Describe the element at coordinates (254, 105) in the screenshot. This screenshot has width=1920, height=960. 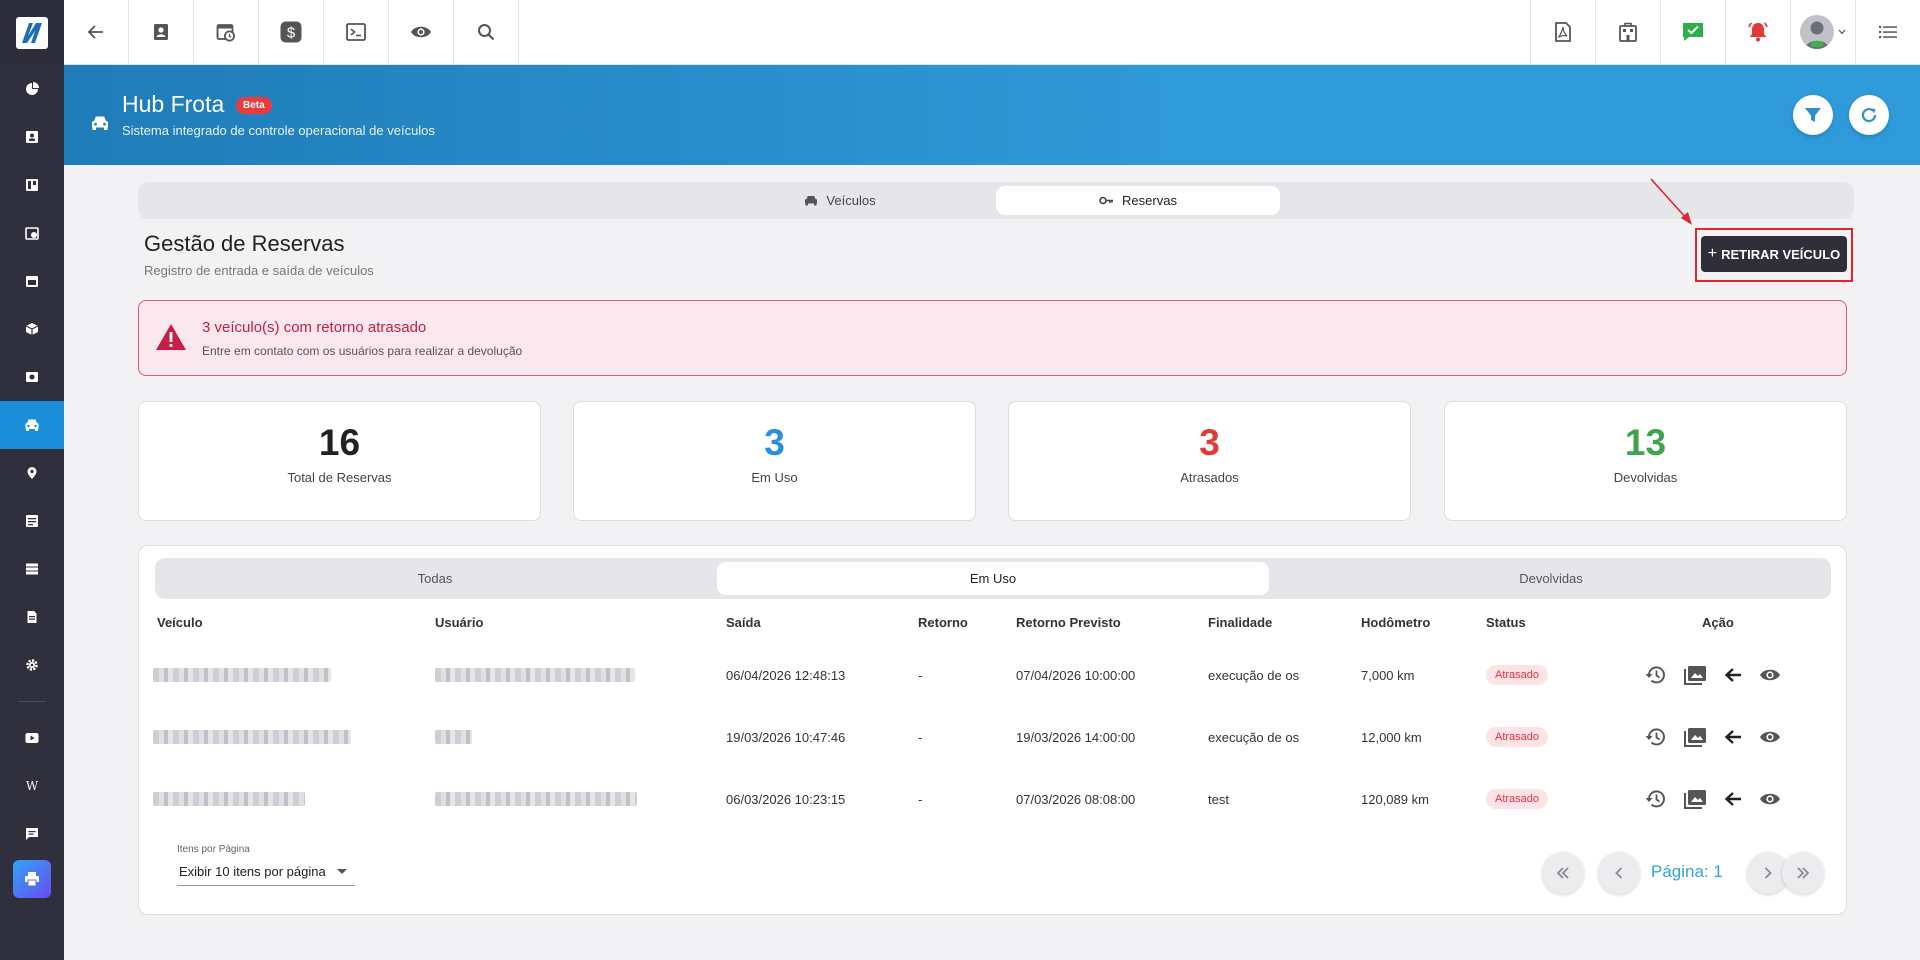
I see `beta-badge: Beta` at that location.